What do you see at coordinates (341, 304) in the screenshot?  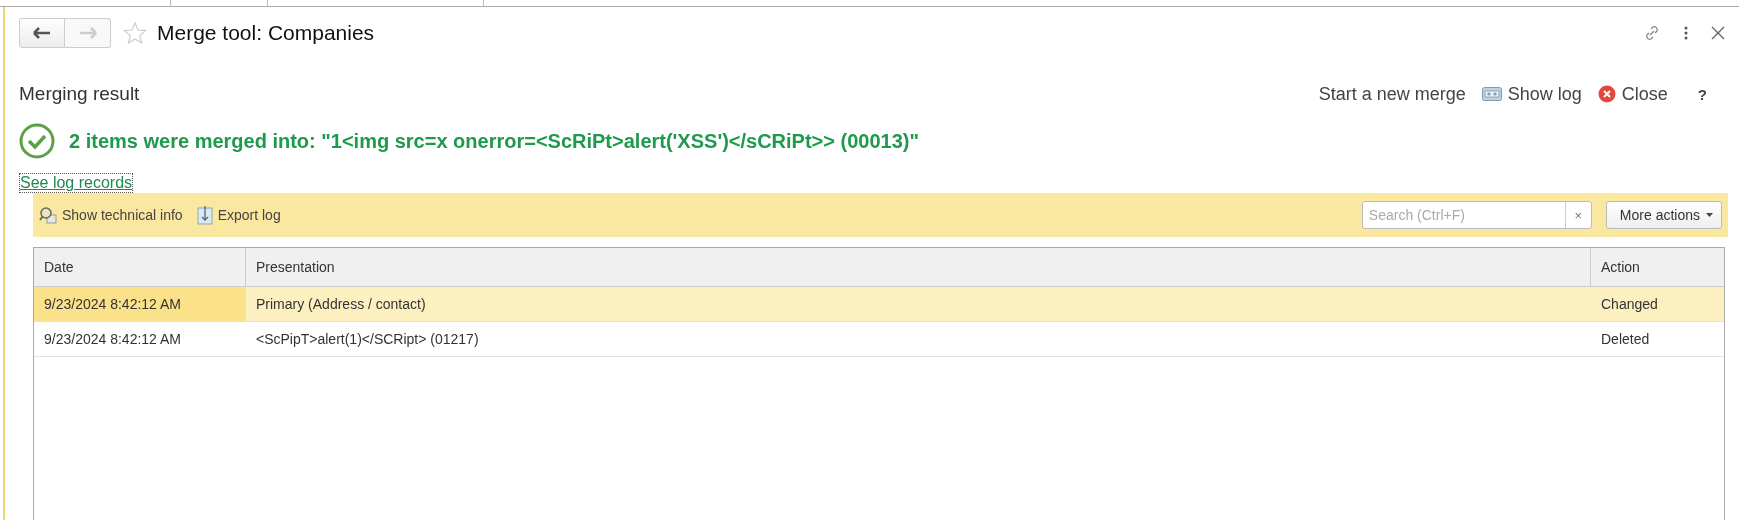 I see `table-cell-text: Primary (Address / contact)` at bounding box center [341, 304].